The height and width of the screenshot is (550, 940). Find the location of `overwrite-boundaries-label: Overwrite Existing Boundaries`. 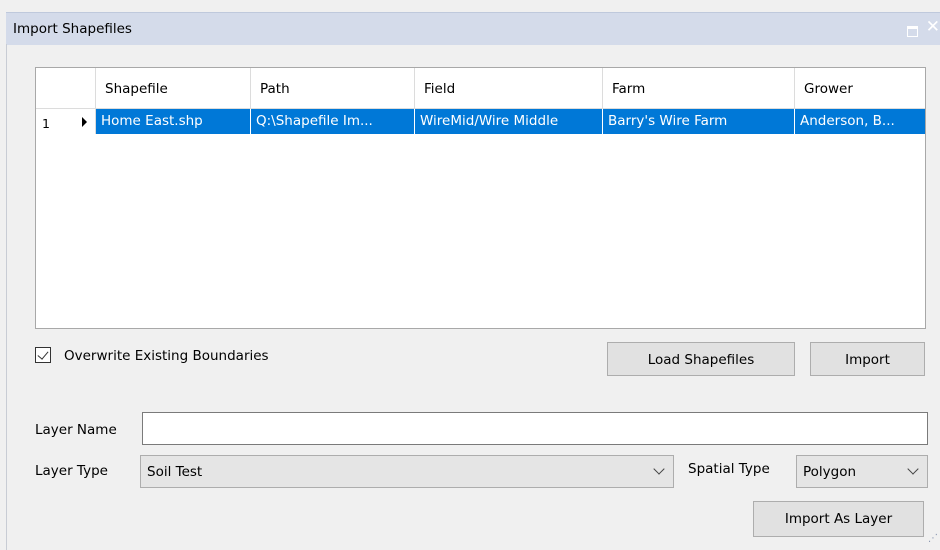

overwrite-boundaries-label: Overwrite Existing Boundaries is located at coordinates (166, 356).